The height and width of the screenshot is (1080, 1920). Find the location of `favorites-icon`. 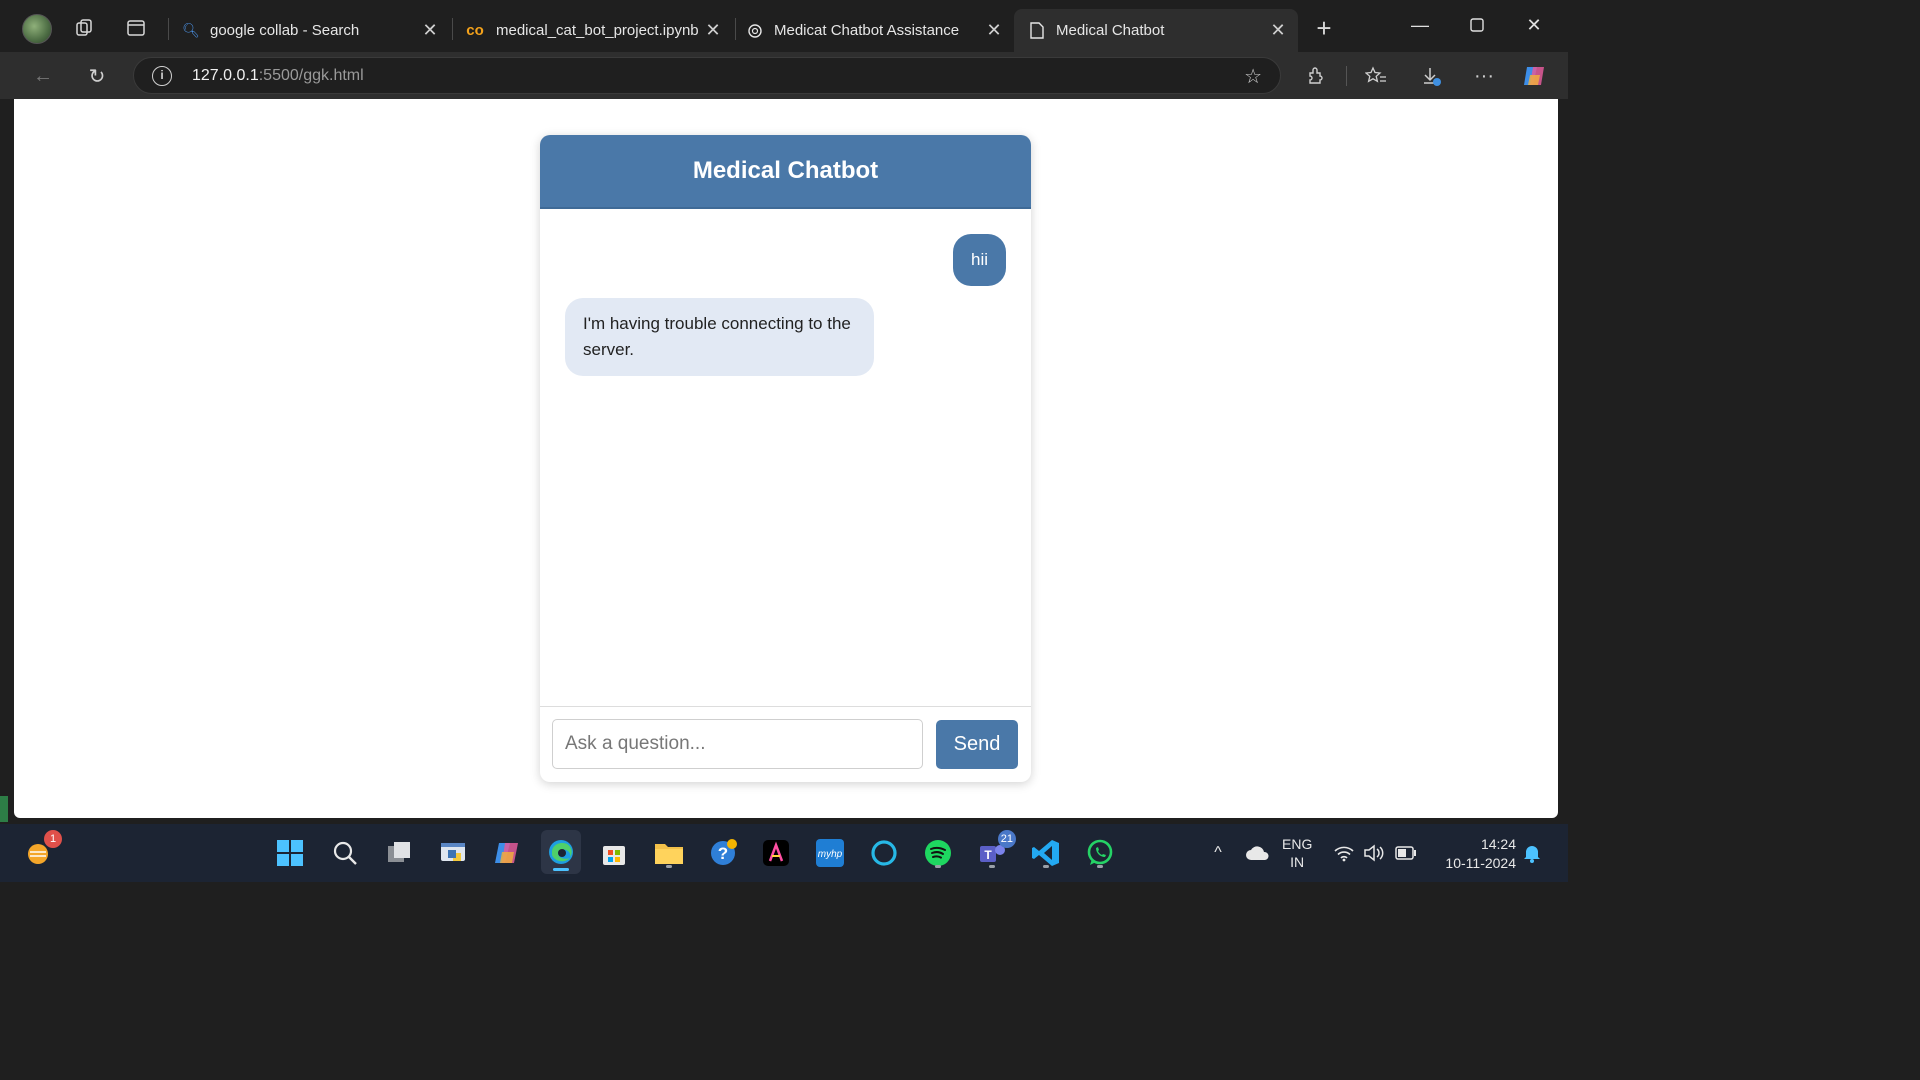

favorites-icon is located at coordinates (1376, 76).